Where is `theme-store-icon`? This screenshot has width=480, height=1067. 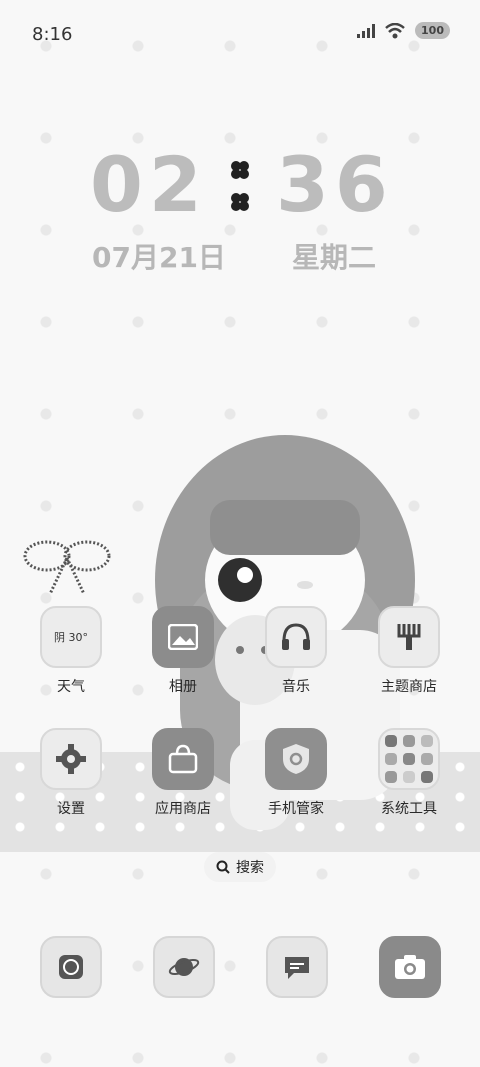
theme-store-icon is located at coordinates (409, 637).